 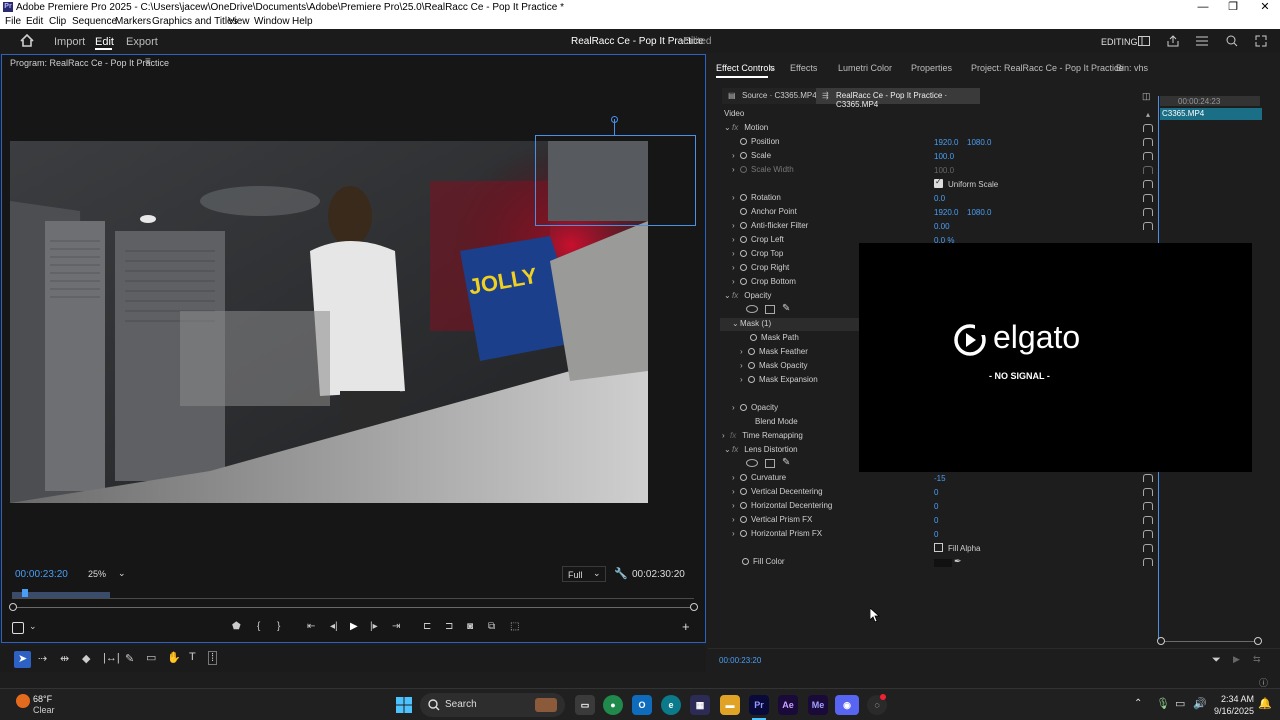 What do you see at coordinates (745, 68) in the screenshot?
I see `tab-effect-controls: Effect Controls` at bounding box center [745, 68].